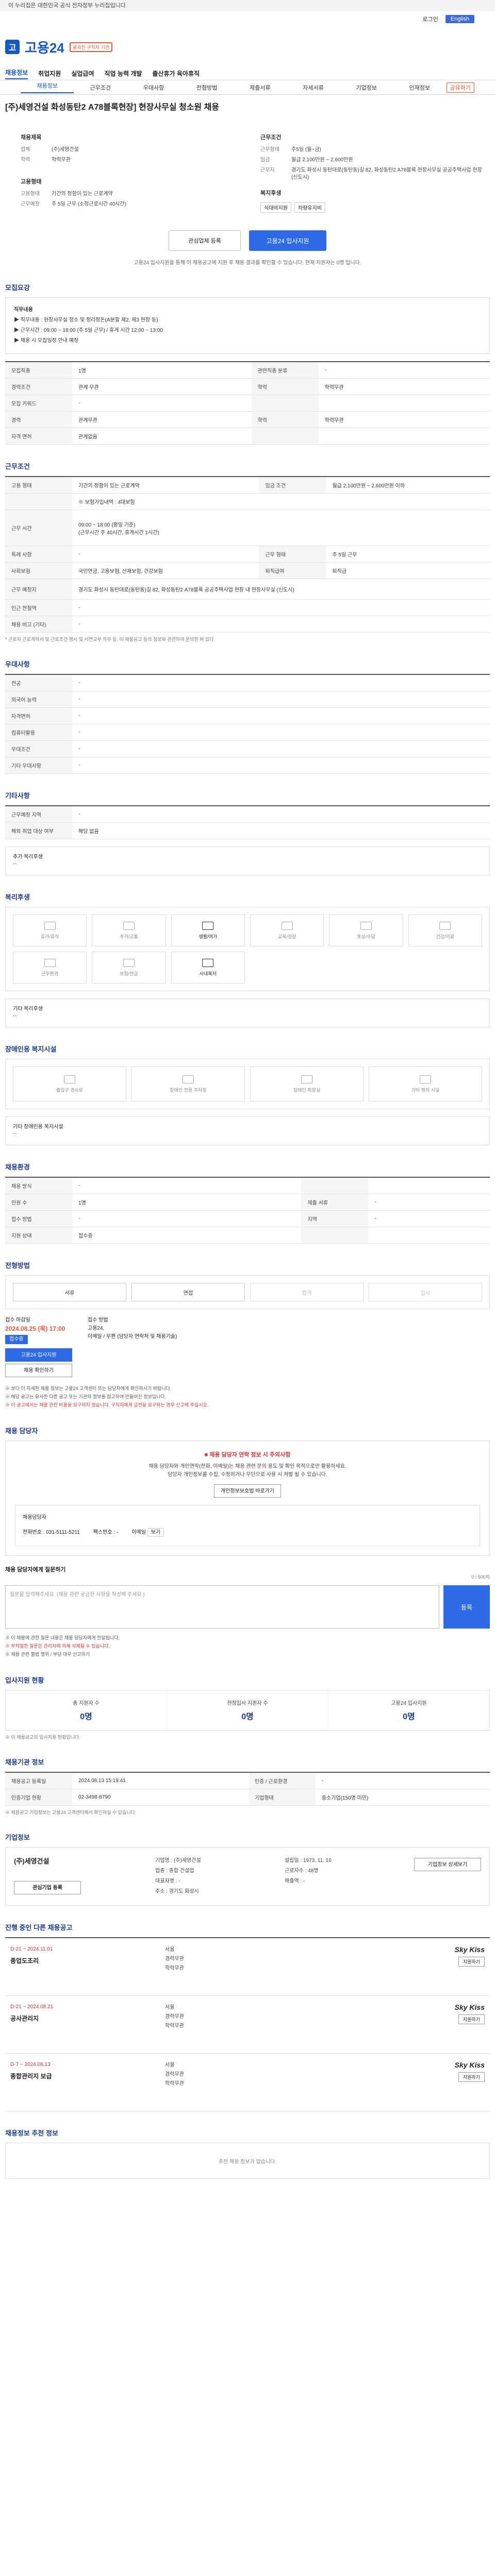 This screenshot has height=2576, width=495. I want to click on qa-input: 질문을 입력해주세요. (채용 관련 궁금한 사항을 작성해 주세요.), so click(222, 1607).